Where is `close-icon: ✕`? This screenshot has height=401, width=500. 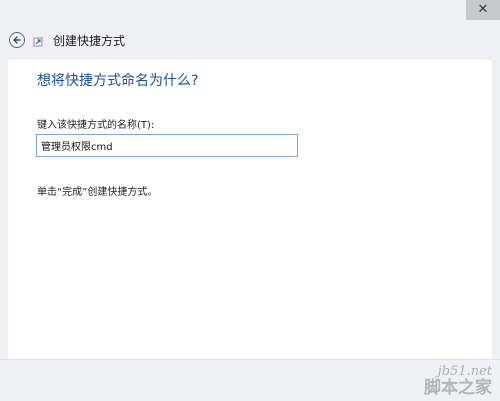
close-icon: ✕ is located at coordinates (483, 9).